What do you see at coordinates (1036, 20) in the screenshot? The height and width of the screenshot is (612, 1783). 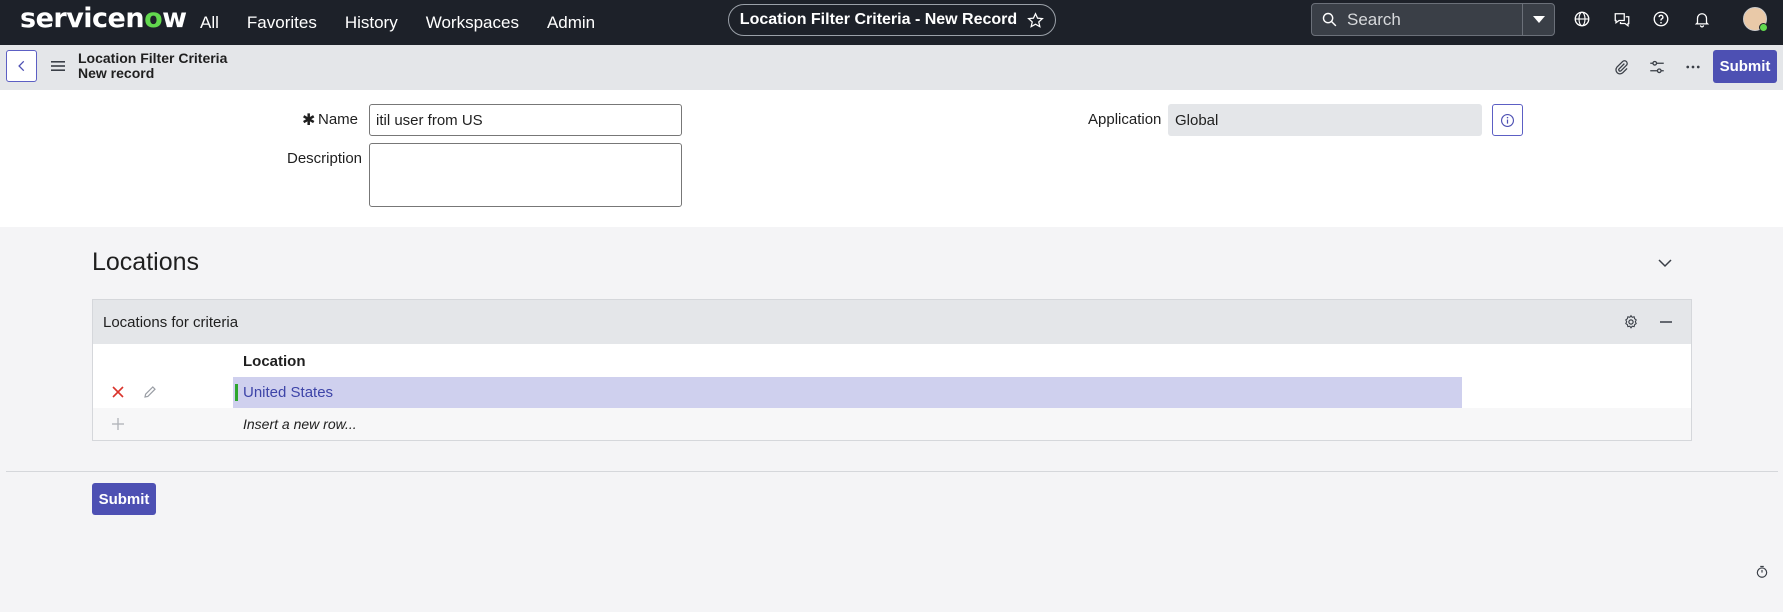 I see `star-icon` at bounding box center [1036, 20].